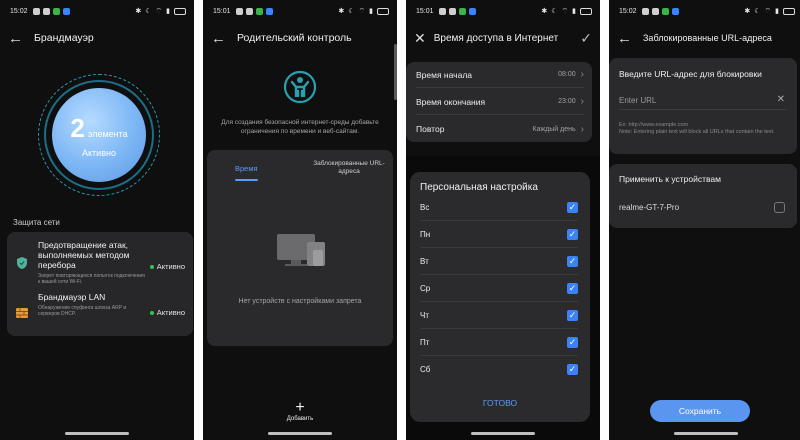 The image size is (800, 440). I want to click on done-button: ГОТОВО, so click(500, 403).